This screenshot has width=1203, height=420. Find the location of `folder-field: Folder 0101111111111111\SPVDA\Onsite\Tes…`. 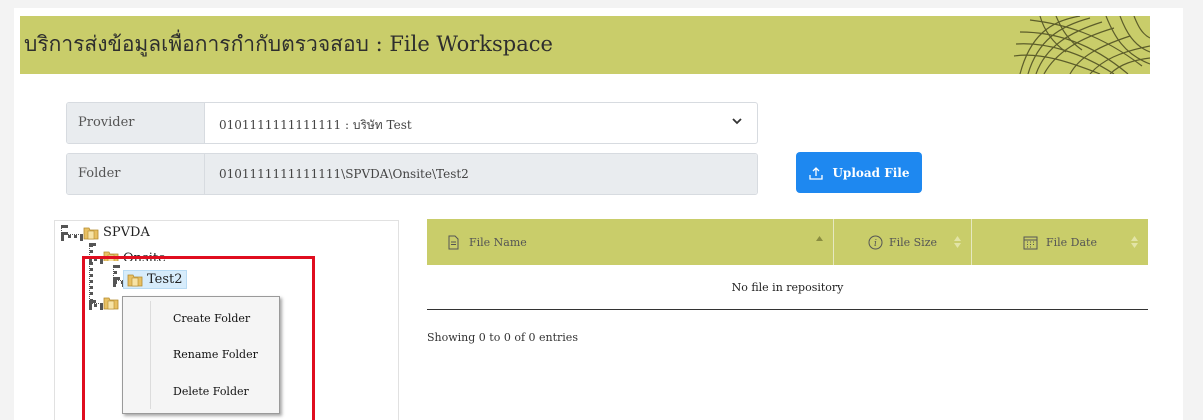

folder-field: Folder 0101111111111111\SPVDA\Onsite\Tes… is located at coordinates (412, 174).